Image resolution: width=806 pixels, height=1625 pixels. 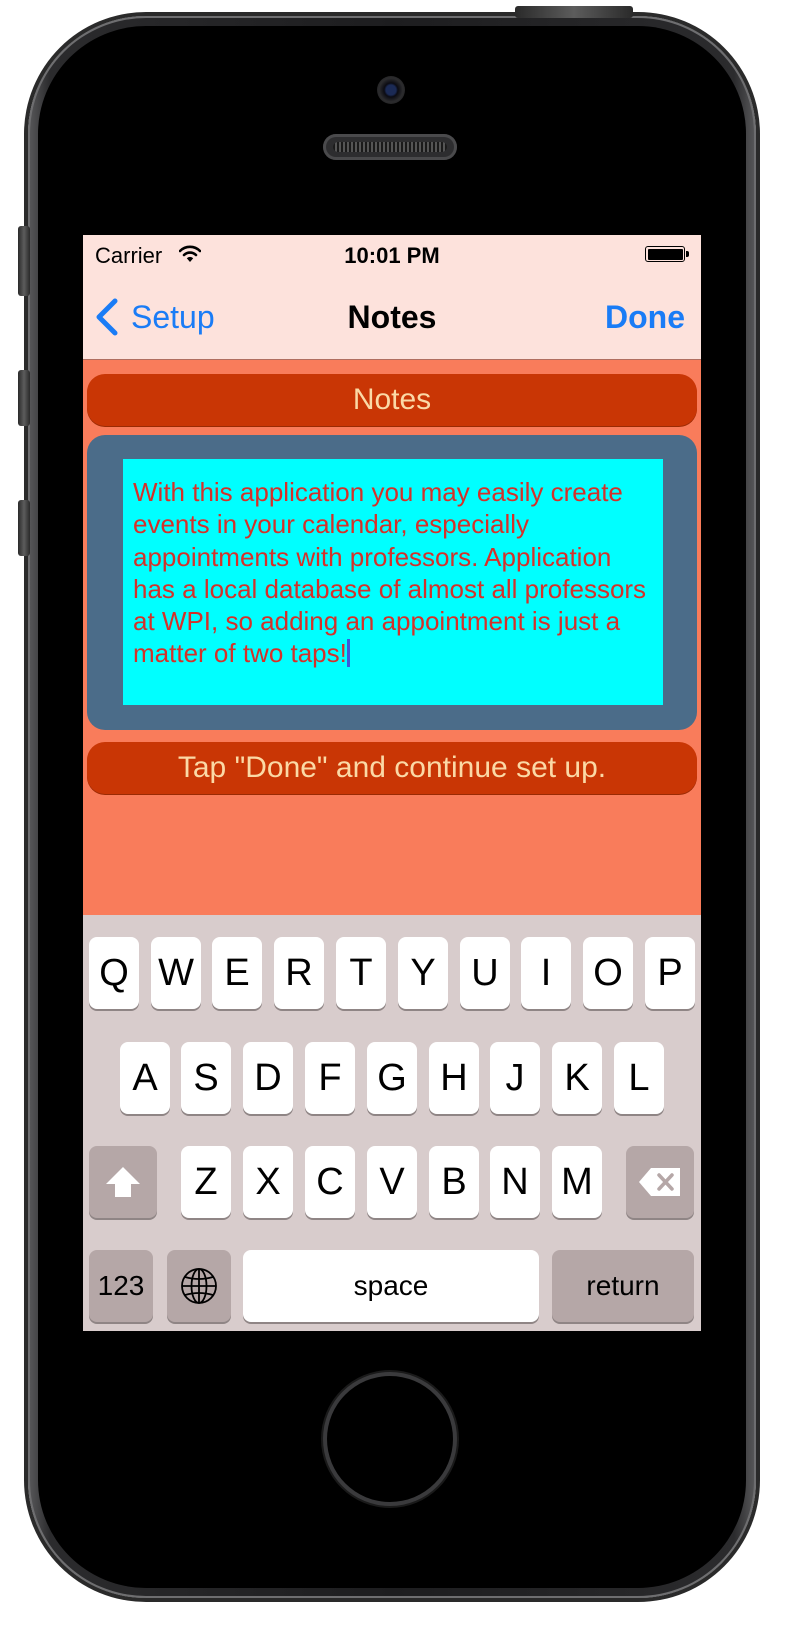 What do you see at coordinates (577, 1078) in the screenshot?
I see `key-k: K` at bounding box center [577, 1078].